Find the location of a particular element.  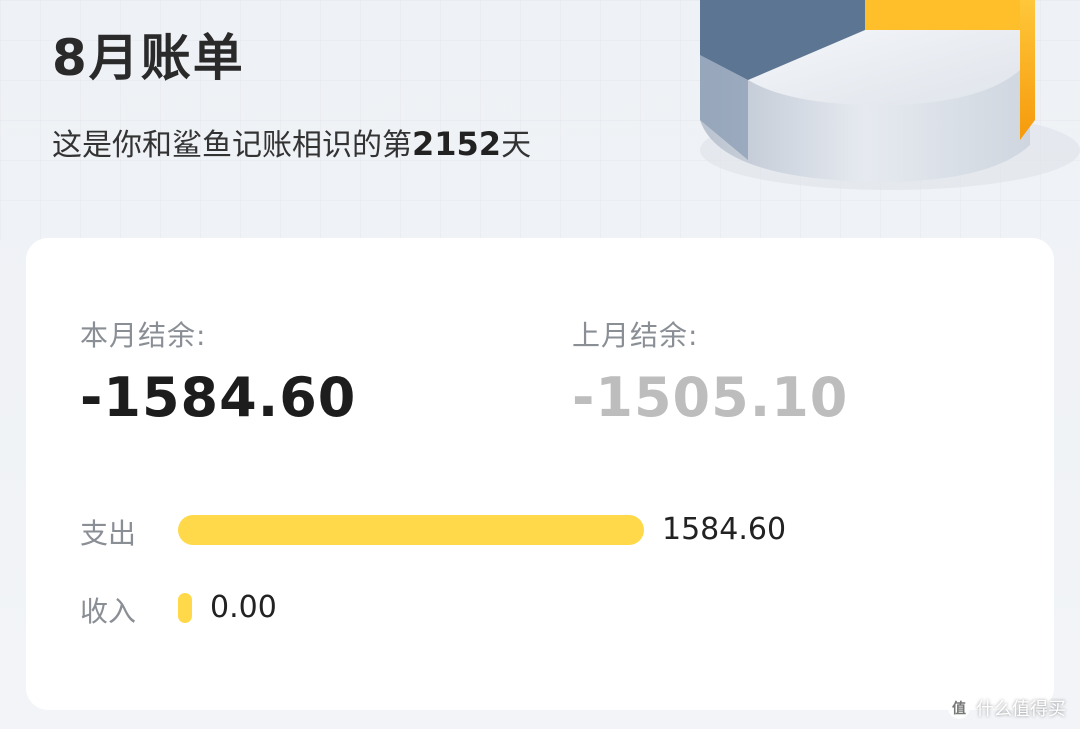

previous-balance-value: -1505.10 is located at coordinates (710, 397).